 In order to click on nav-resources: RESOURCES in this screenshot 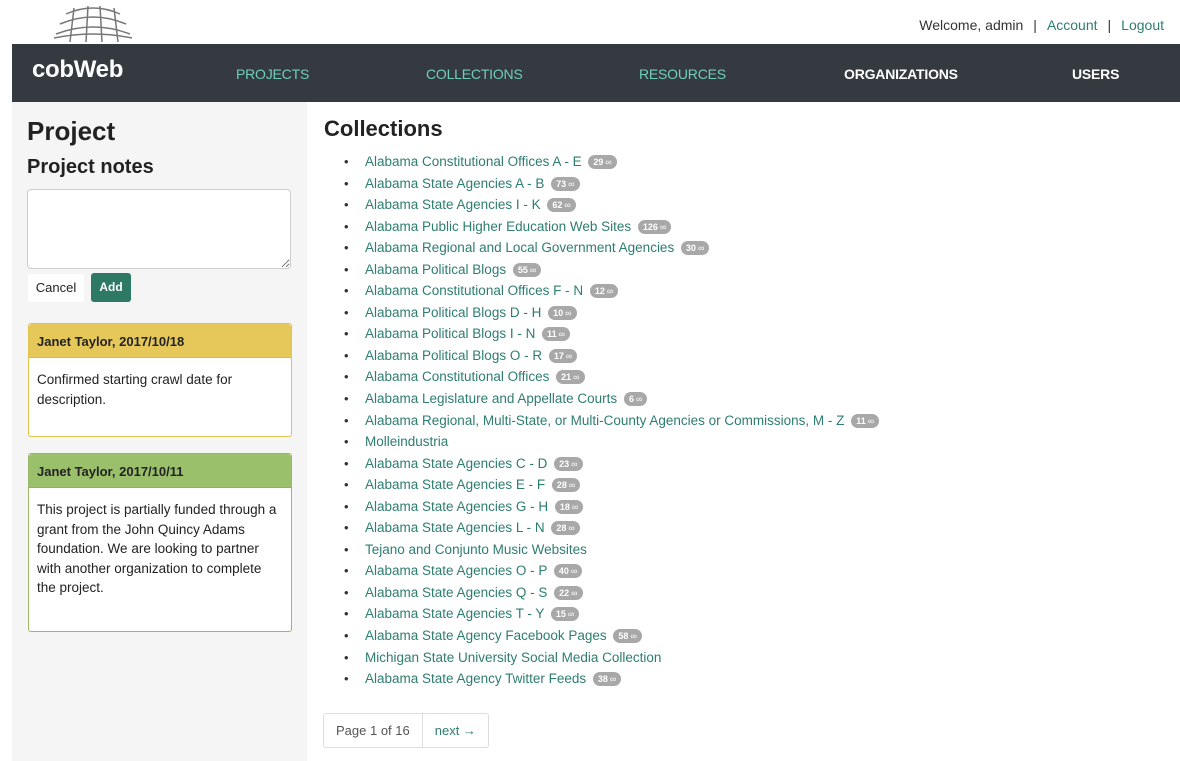, I will do `click(682, 74)`.